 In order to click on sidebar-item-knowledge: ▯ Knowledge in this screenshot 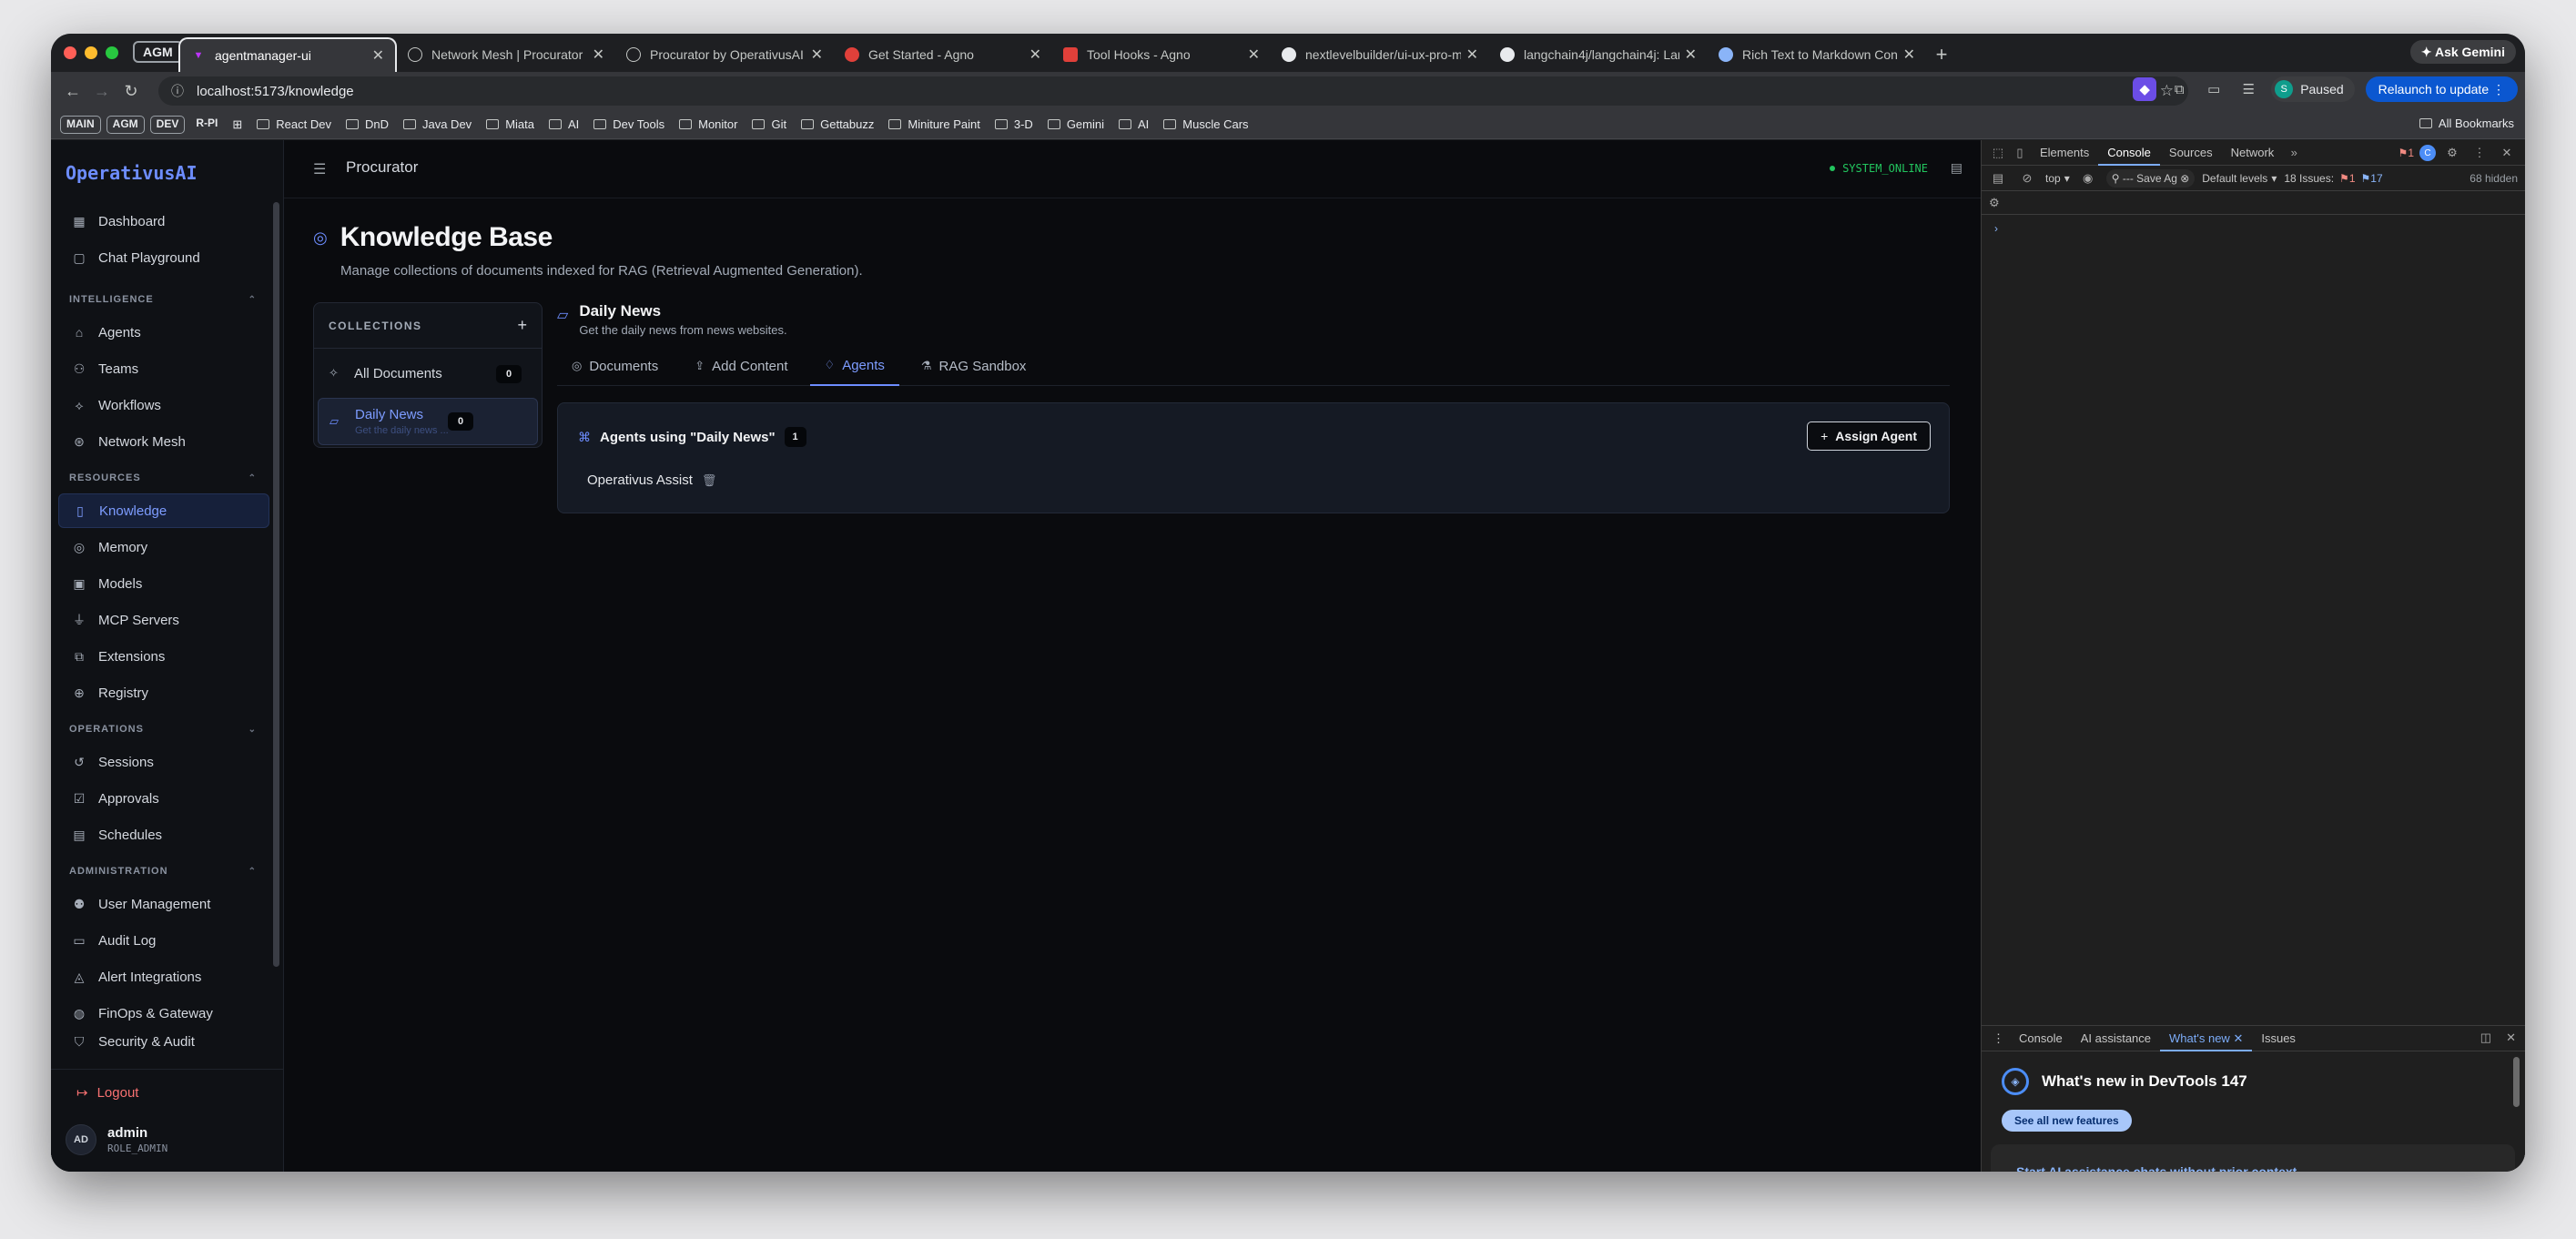, I will do `click(163, 510)`.